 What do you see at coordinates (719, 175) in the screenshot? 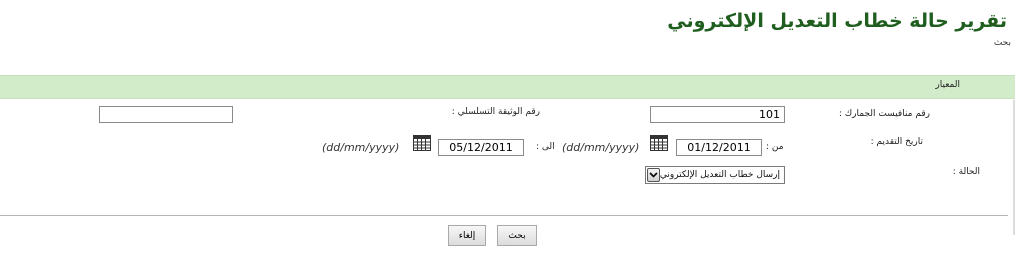
I see `status-selected-value: إرسال خطاب التعديل الإلكتروني` at bounding box center [719, 175].